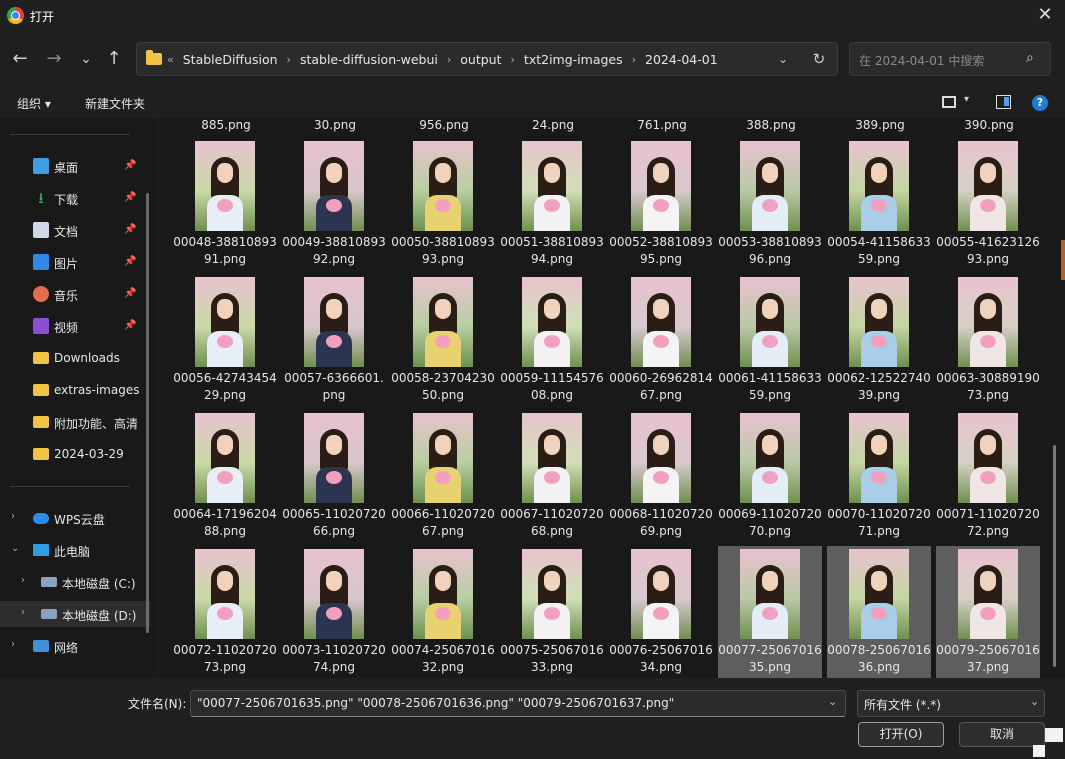 The image size is (1065, 759). I want to click on breadcrumb-overflow: «, so click(170, 59).